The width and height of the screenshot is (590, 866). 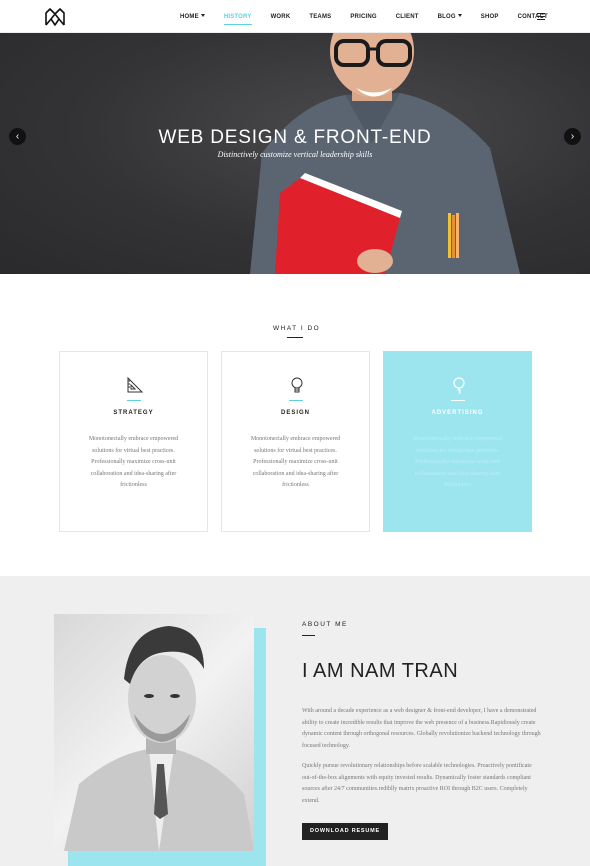 What do you see at coordinates (407, 17) in the screenshot?
I see `menu-item-client: CLIENT` at bounding box center [407, 17].